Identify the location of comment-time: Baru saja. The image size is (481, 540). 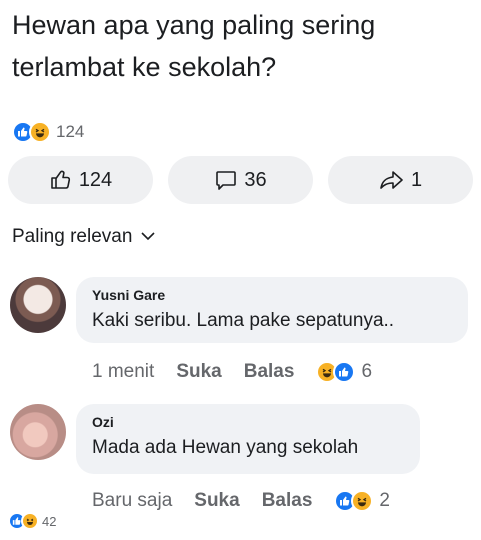
(132, 501).